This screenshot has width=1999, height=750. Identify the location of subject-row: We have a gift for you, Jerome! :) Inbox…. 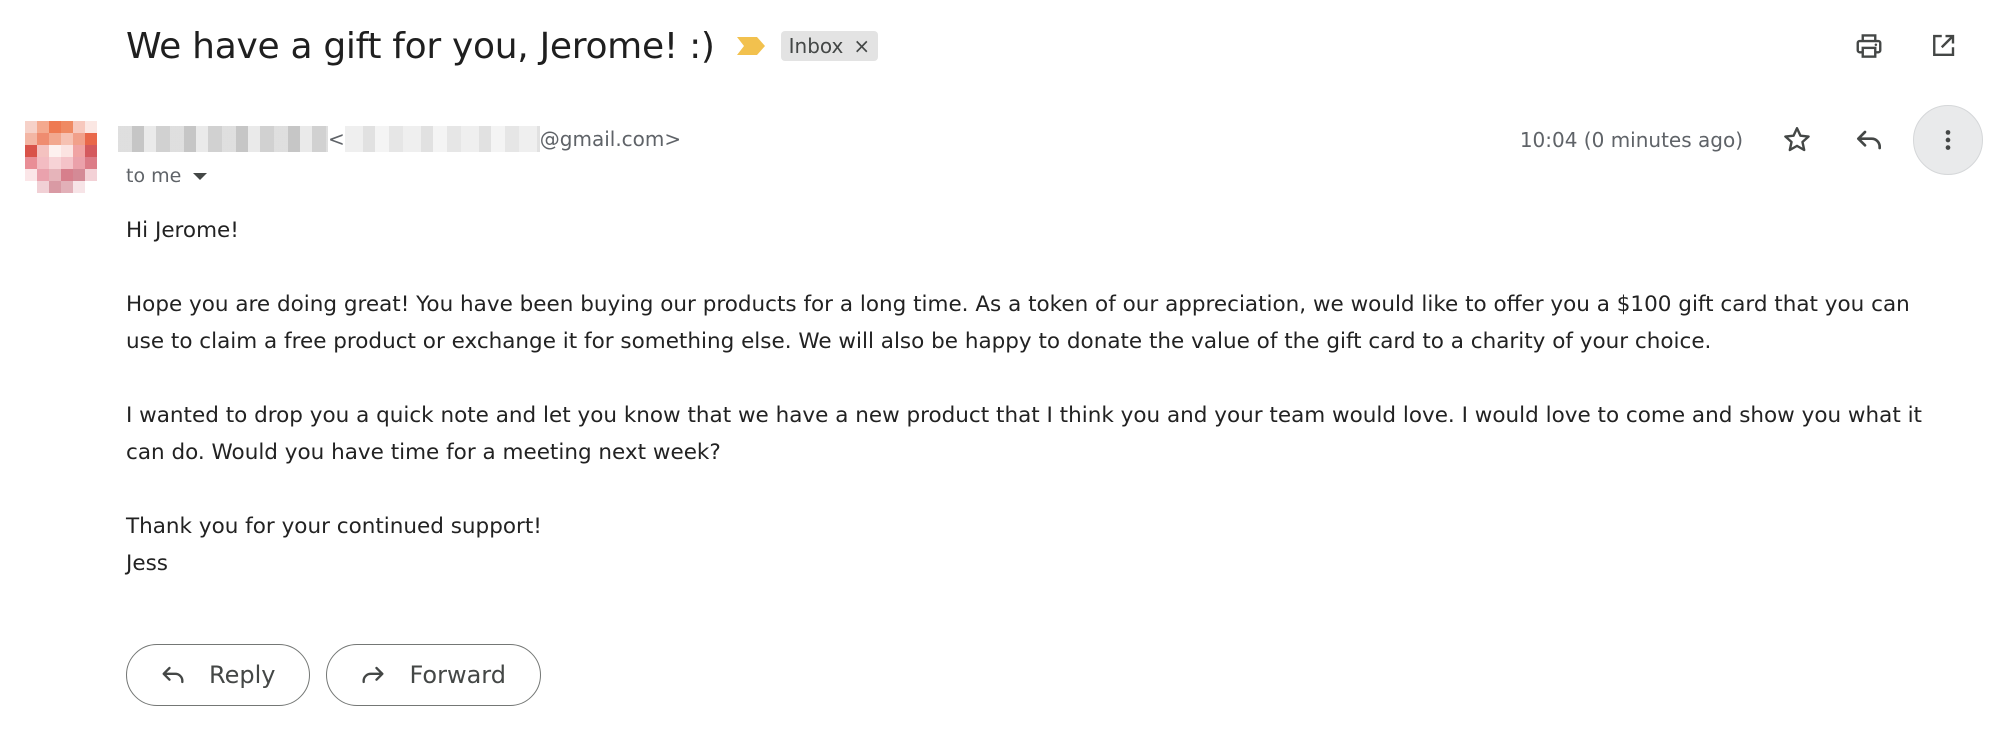
(502, 46).